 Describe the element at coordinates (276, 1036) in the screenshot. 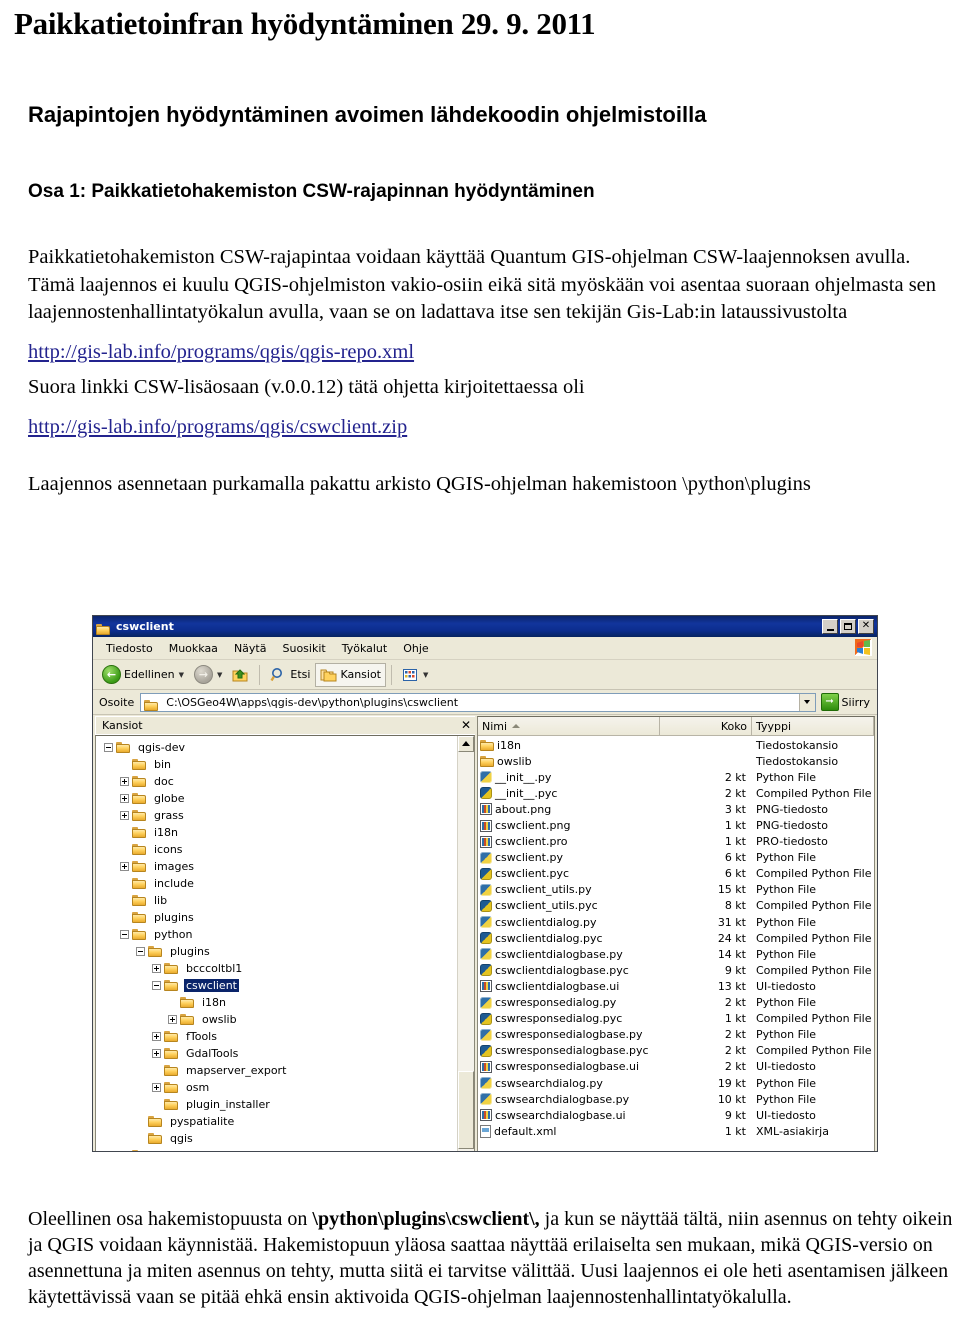

I see `tree-item: fTools` at that location.